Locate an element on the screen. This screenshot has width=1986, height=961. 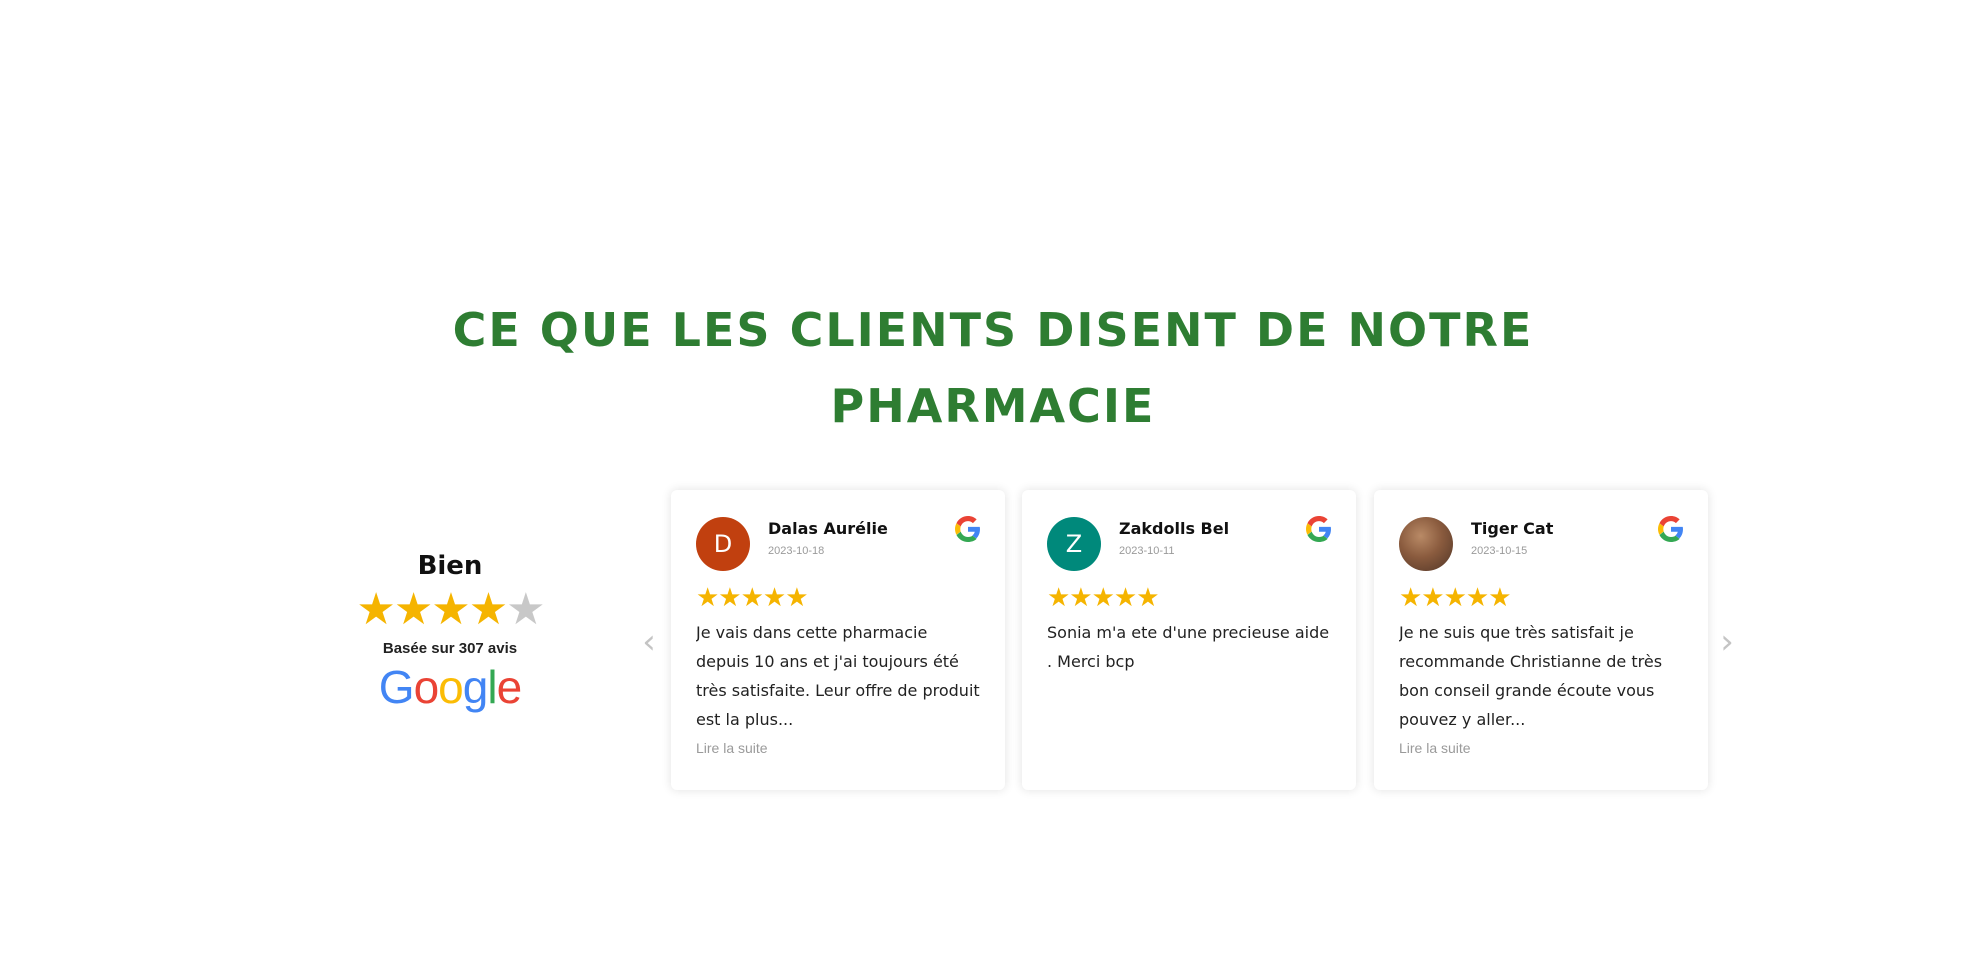
section-title-line-1: CE QUE LES CLIENTS DISENT DE NOTRE is located at coordinates (993, 330).